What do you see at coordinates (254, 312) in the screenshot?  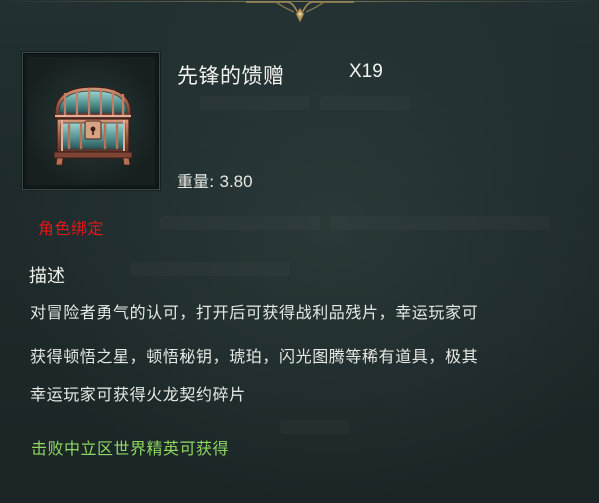 I see `description-line: 对冒险者勇气的认可，打开后可获得战利品残片，幸运玩家可` at bounding box center [254, 312].